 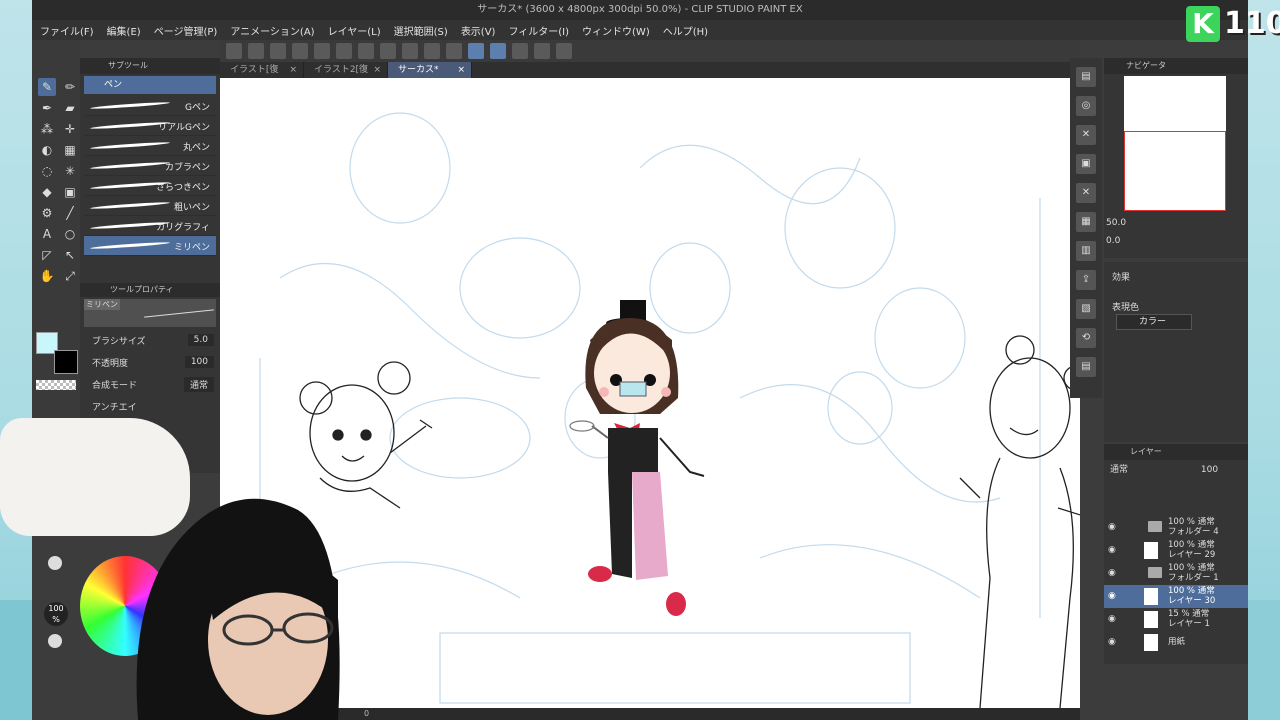 I want to click on fill-icon, so click(x=388, y=51).